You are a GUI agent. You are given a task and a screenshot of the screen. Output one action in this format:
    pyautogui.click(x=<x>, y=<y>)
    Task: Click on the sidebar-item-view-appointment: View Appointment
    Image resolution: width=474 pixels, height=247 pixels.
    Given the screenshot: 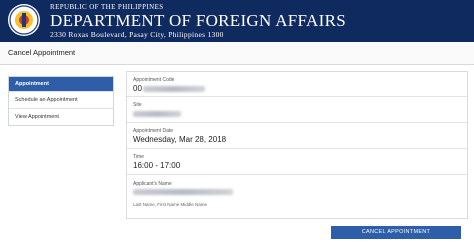 What is the action you would take?
    pyautogui.click(x=61, y=116)
    